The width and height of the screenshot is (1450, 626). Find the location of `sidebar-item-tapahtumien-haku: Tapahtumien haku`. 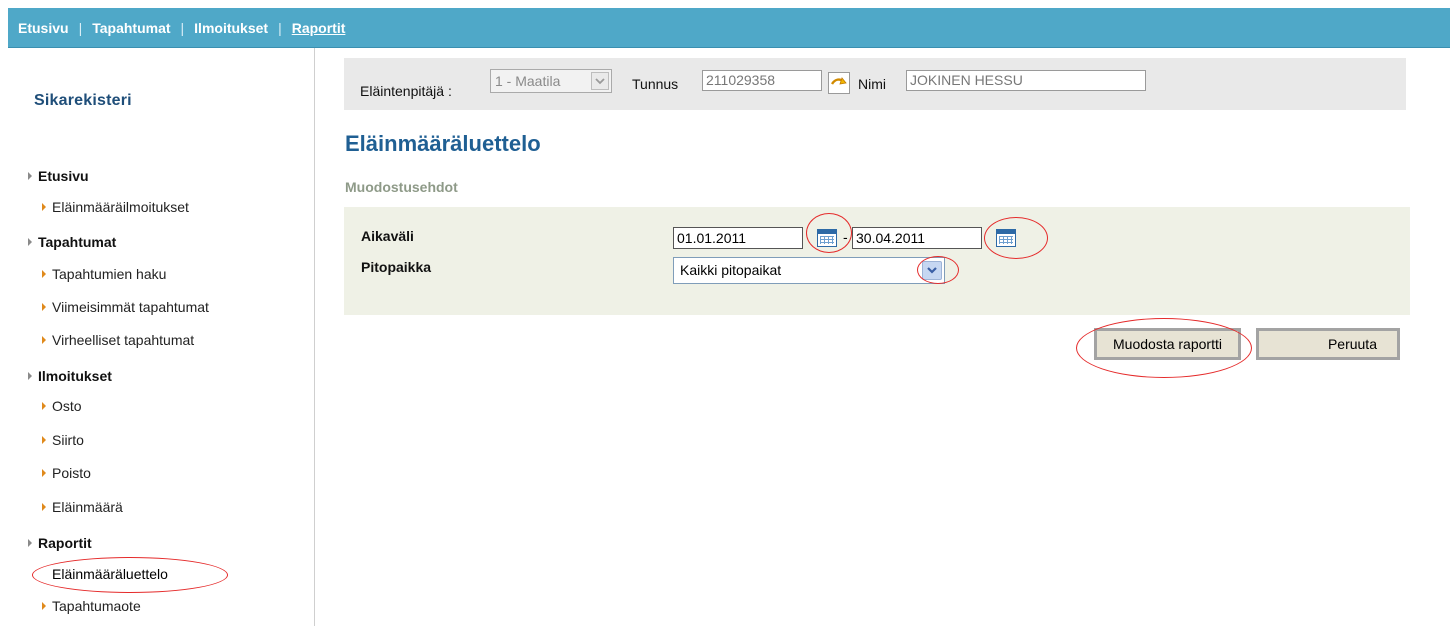

sidebar-item-tapahtumien-haku: Tapahtumien haku is located at coordinates (104, 274).